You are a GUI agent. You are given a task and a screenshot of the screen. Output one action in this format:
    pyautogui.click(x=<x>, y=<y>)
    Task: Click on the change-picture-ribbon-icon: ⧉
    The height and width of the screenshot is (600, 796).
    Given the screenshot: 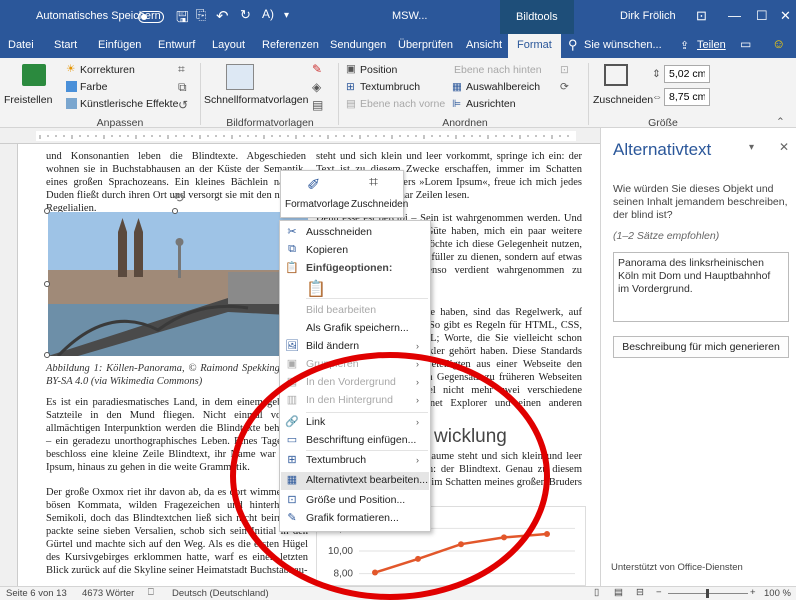 What is the action you would take?
    pyautogui.click(x=182, y=87)
    